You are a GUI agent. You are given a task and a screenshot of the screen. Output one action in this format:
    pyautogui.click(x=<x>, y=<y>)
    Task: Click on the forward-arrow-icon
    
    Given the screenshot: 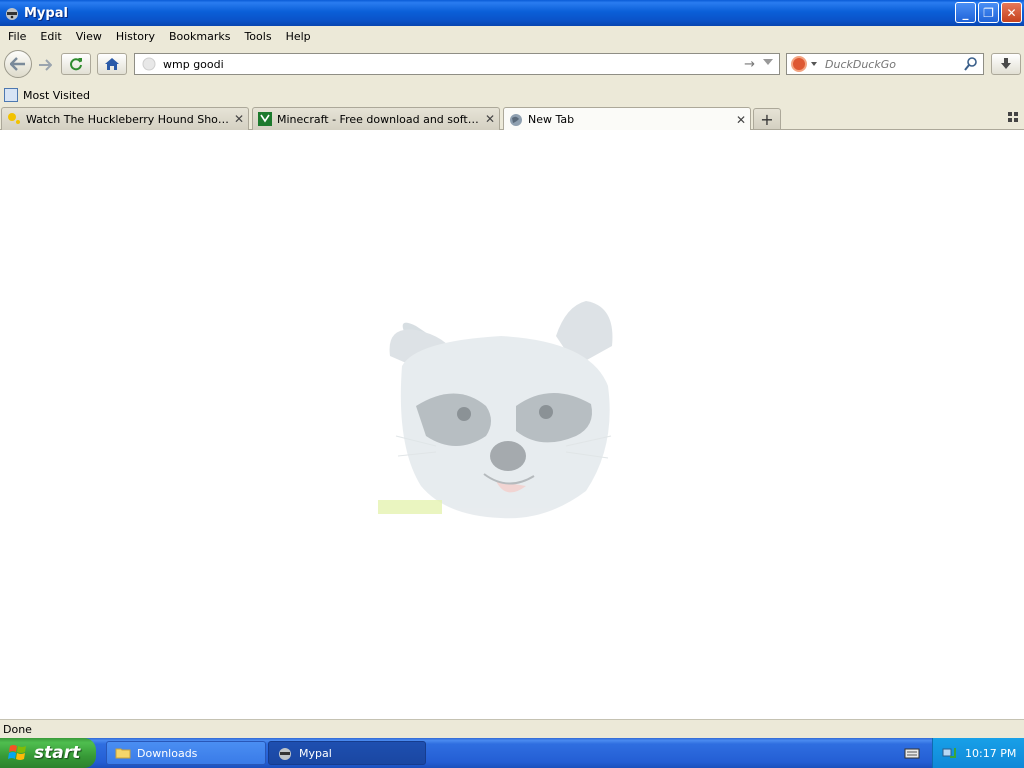 What is the action you would take?
    pyautogui.click(x=45, y=65)
    